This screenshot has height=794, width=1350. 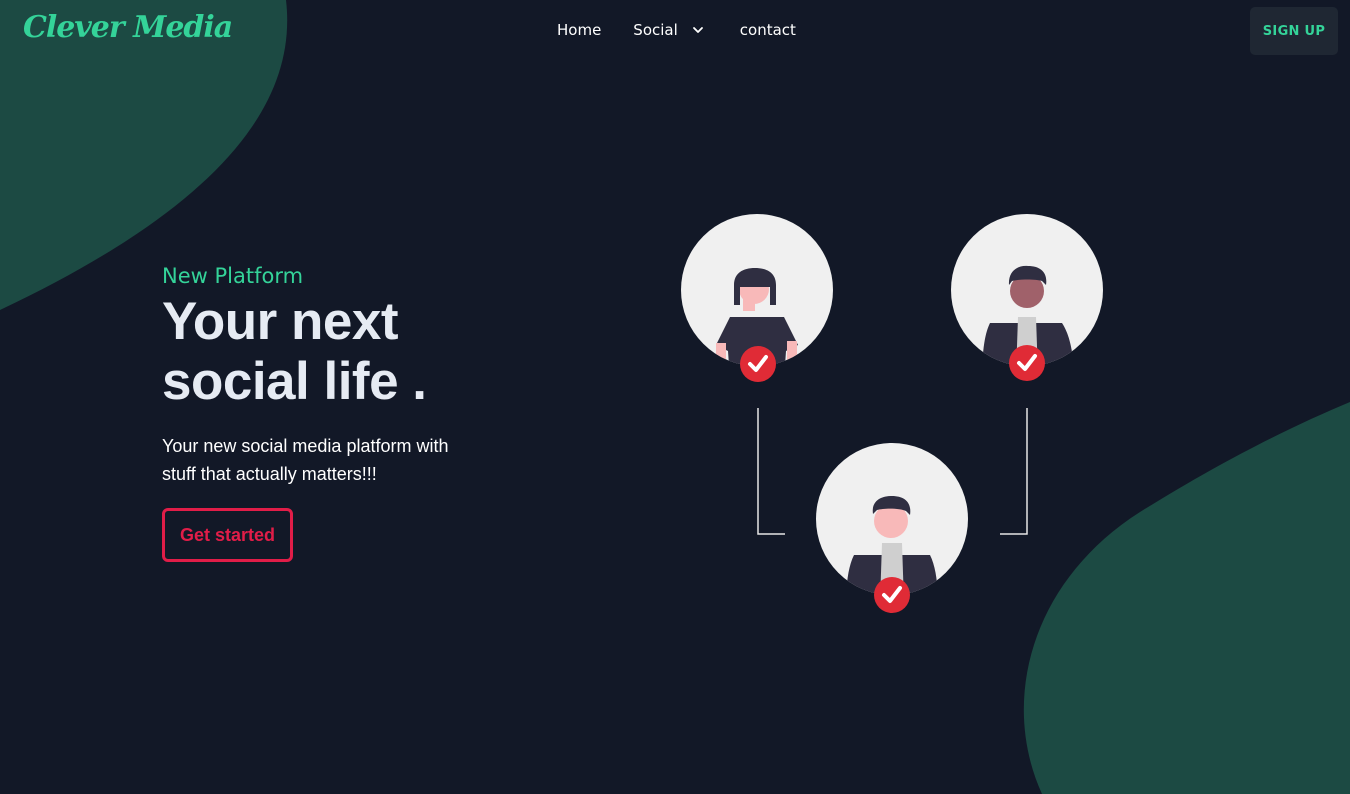 What do you see at coordinates (227, 535) in the screenshot?
I see `get-started-button: Get started` at bounding box center [227, 535].